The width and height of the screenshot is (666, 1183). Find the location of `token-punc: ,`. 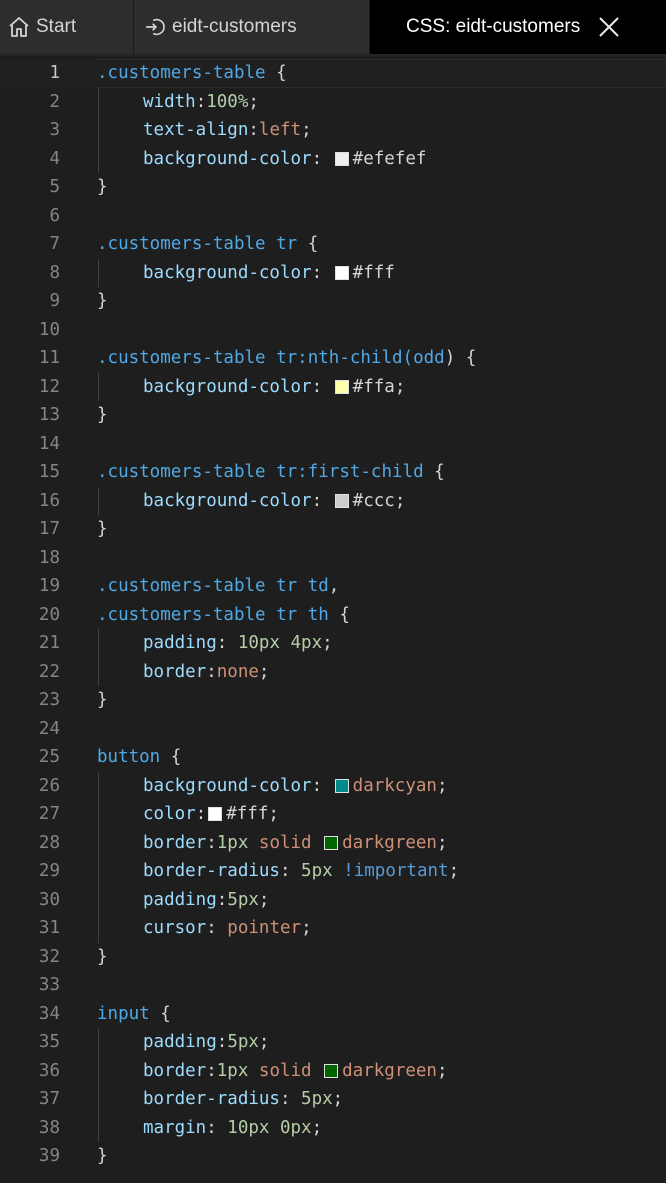

token-punc: , is located at coordinates (334, 586).